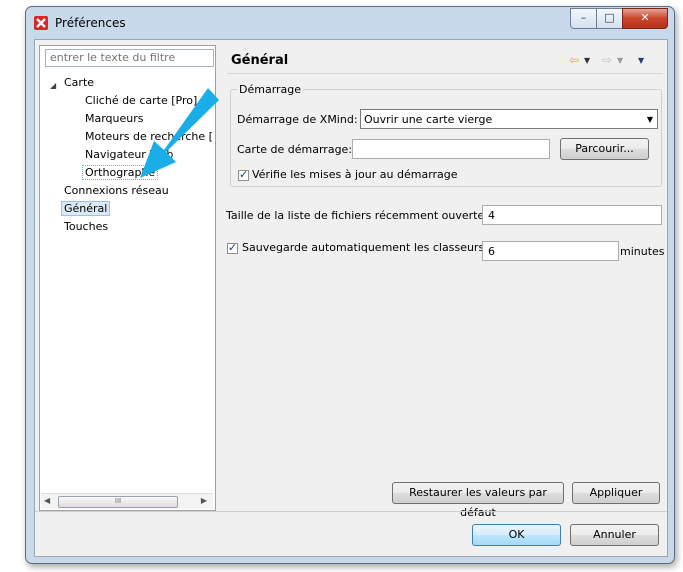 The image size is (683, 572). Describe the element at coordinates (116, 190) in the screenshot. I see `tree-item-connexions-reseau: Connexions réseau` at that location.